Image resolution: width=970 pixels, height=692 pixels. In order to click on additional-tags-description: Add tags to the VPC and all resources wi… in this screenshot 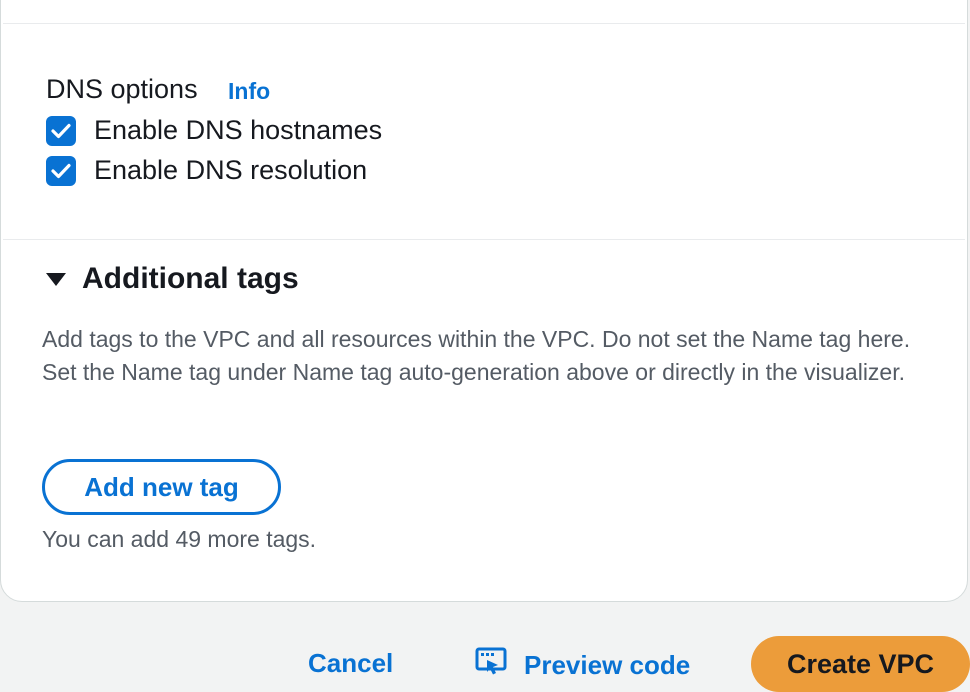, I will do `click(476, 355)`.